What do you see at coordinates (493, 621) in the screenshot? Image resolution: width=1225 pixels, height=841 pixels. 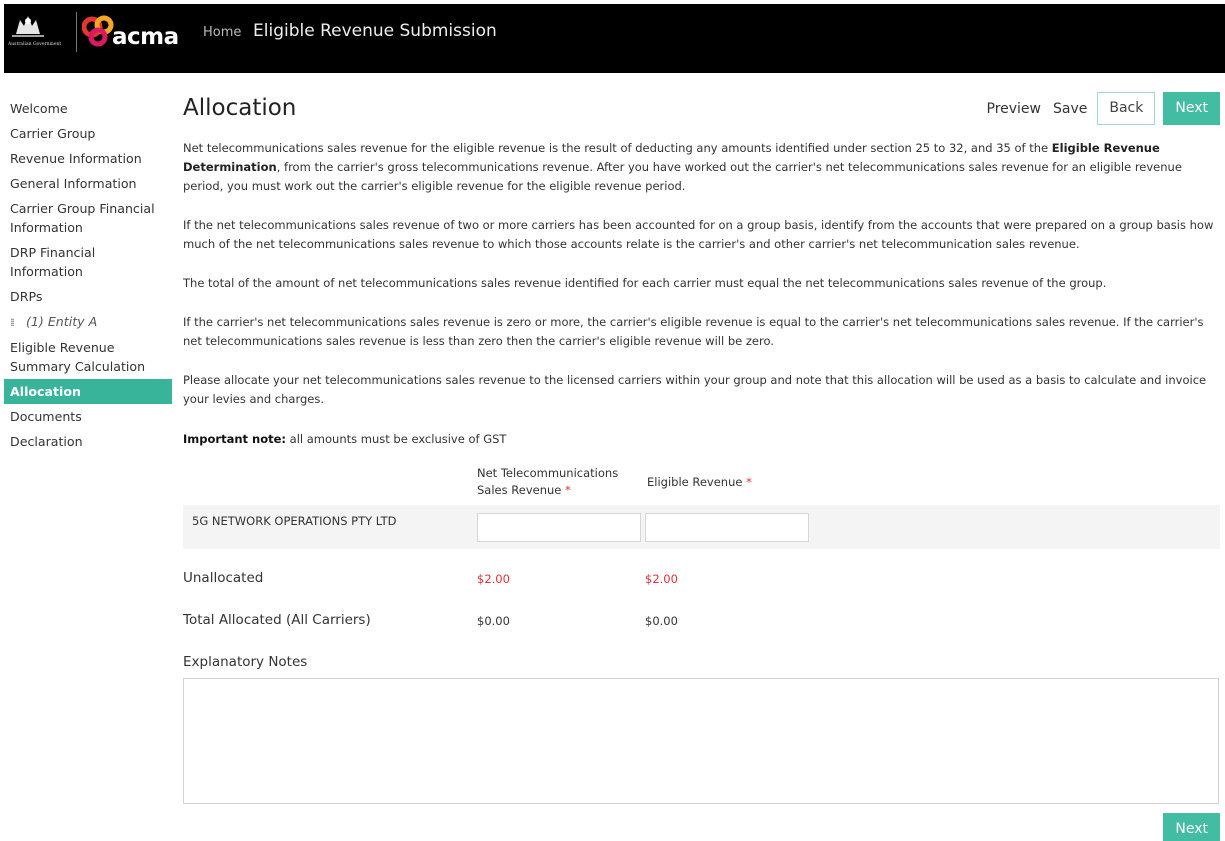 I see `total-allocated-net-value: $0.00` at bounding box center [493, 621].